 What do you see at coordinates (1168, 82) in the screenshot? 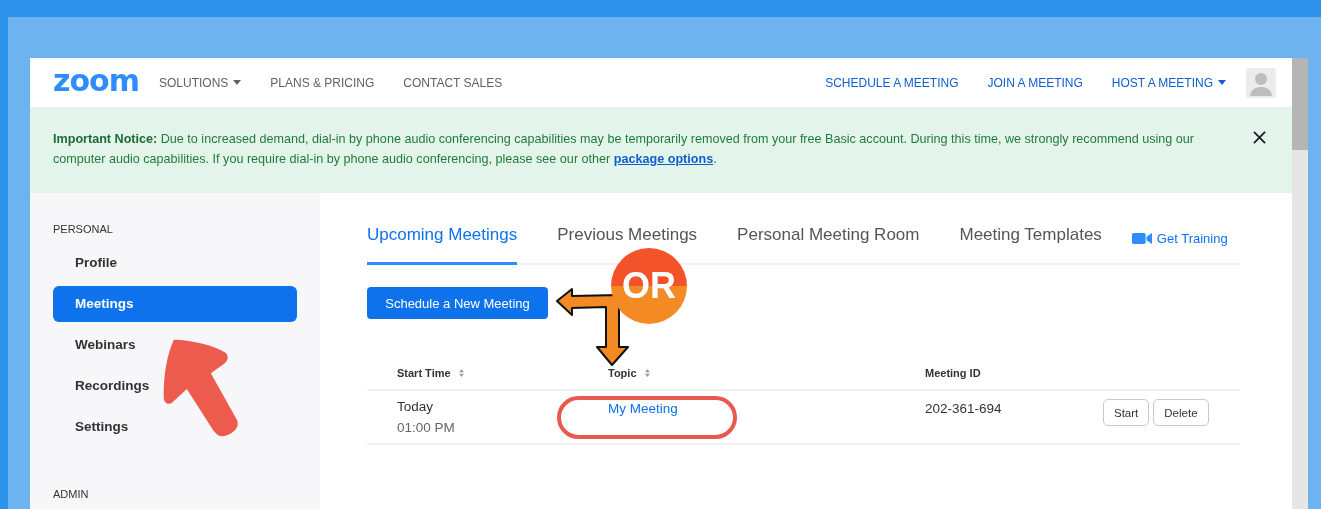
I see `nav-link: HOST A MEETING` at bounding box center [1168, 82].